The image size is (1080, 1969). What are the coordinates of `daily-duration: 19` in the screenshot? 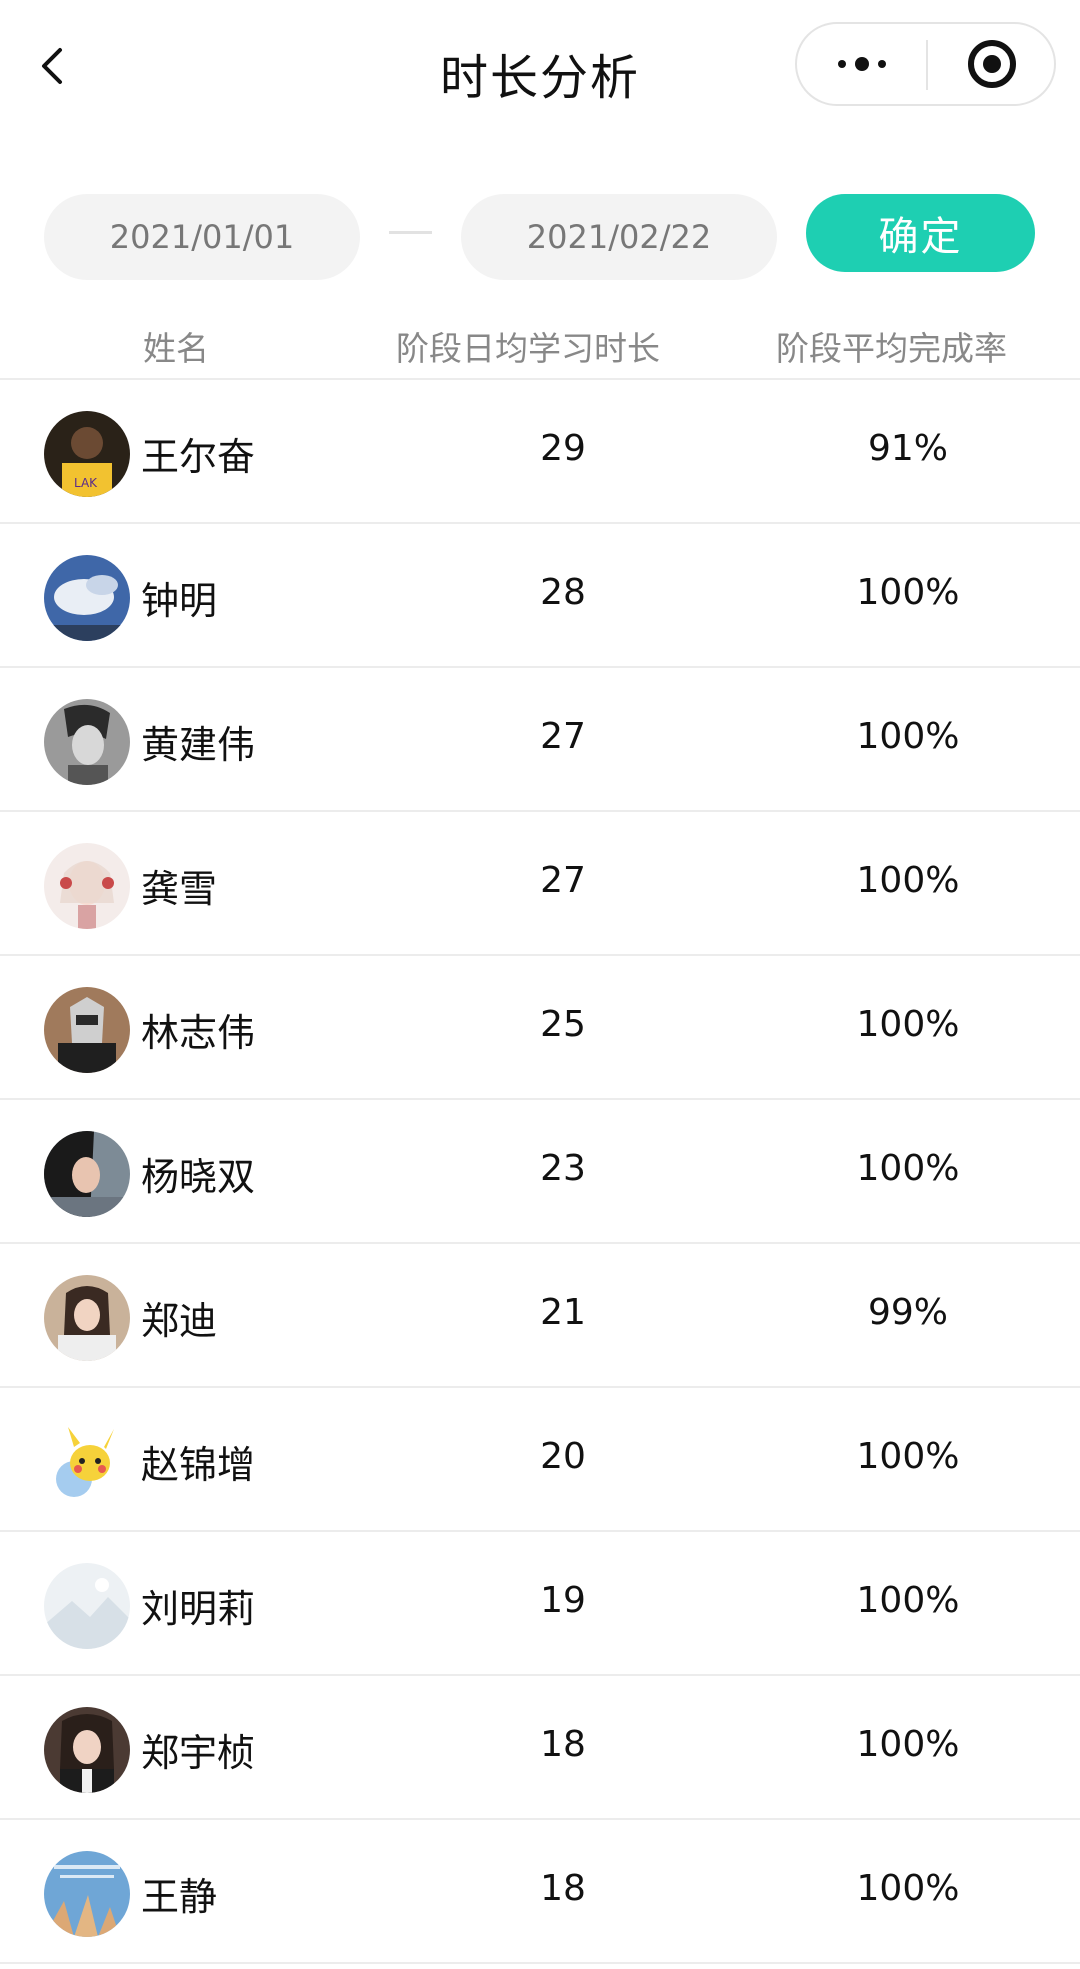 It's located at (563, 1600).